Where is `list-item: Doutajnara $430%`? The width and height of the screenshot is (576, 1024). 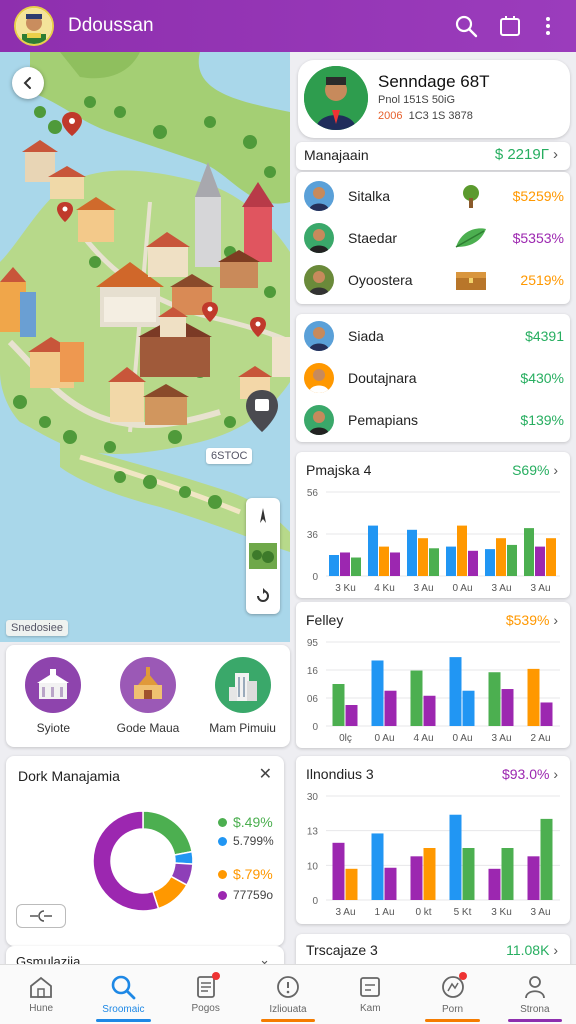 list-item: Doutajnara $430% is located at coordinates (434, 378).